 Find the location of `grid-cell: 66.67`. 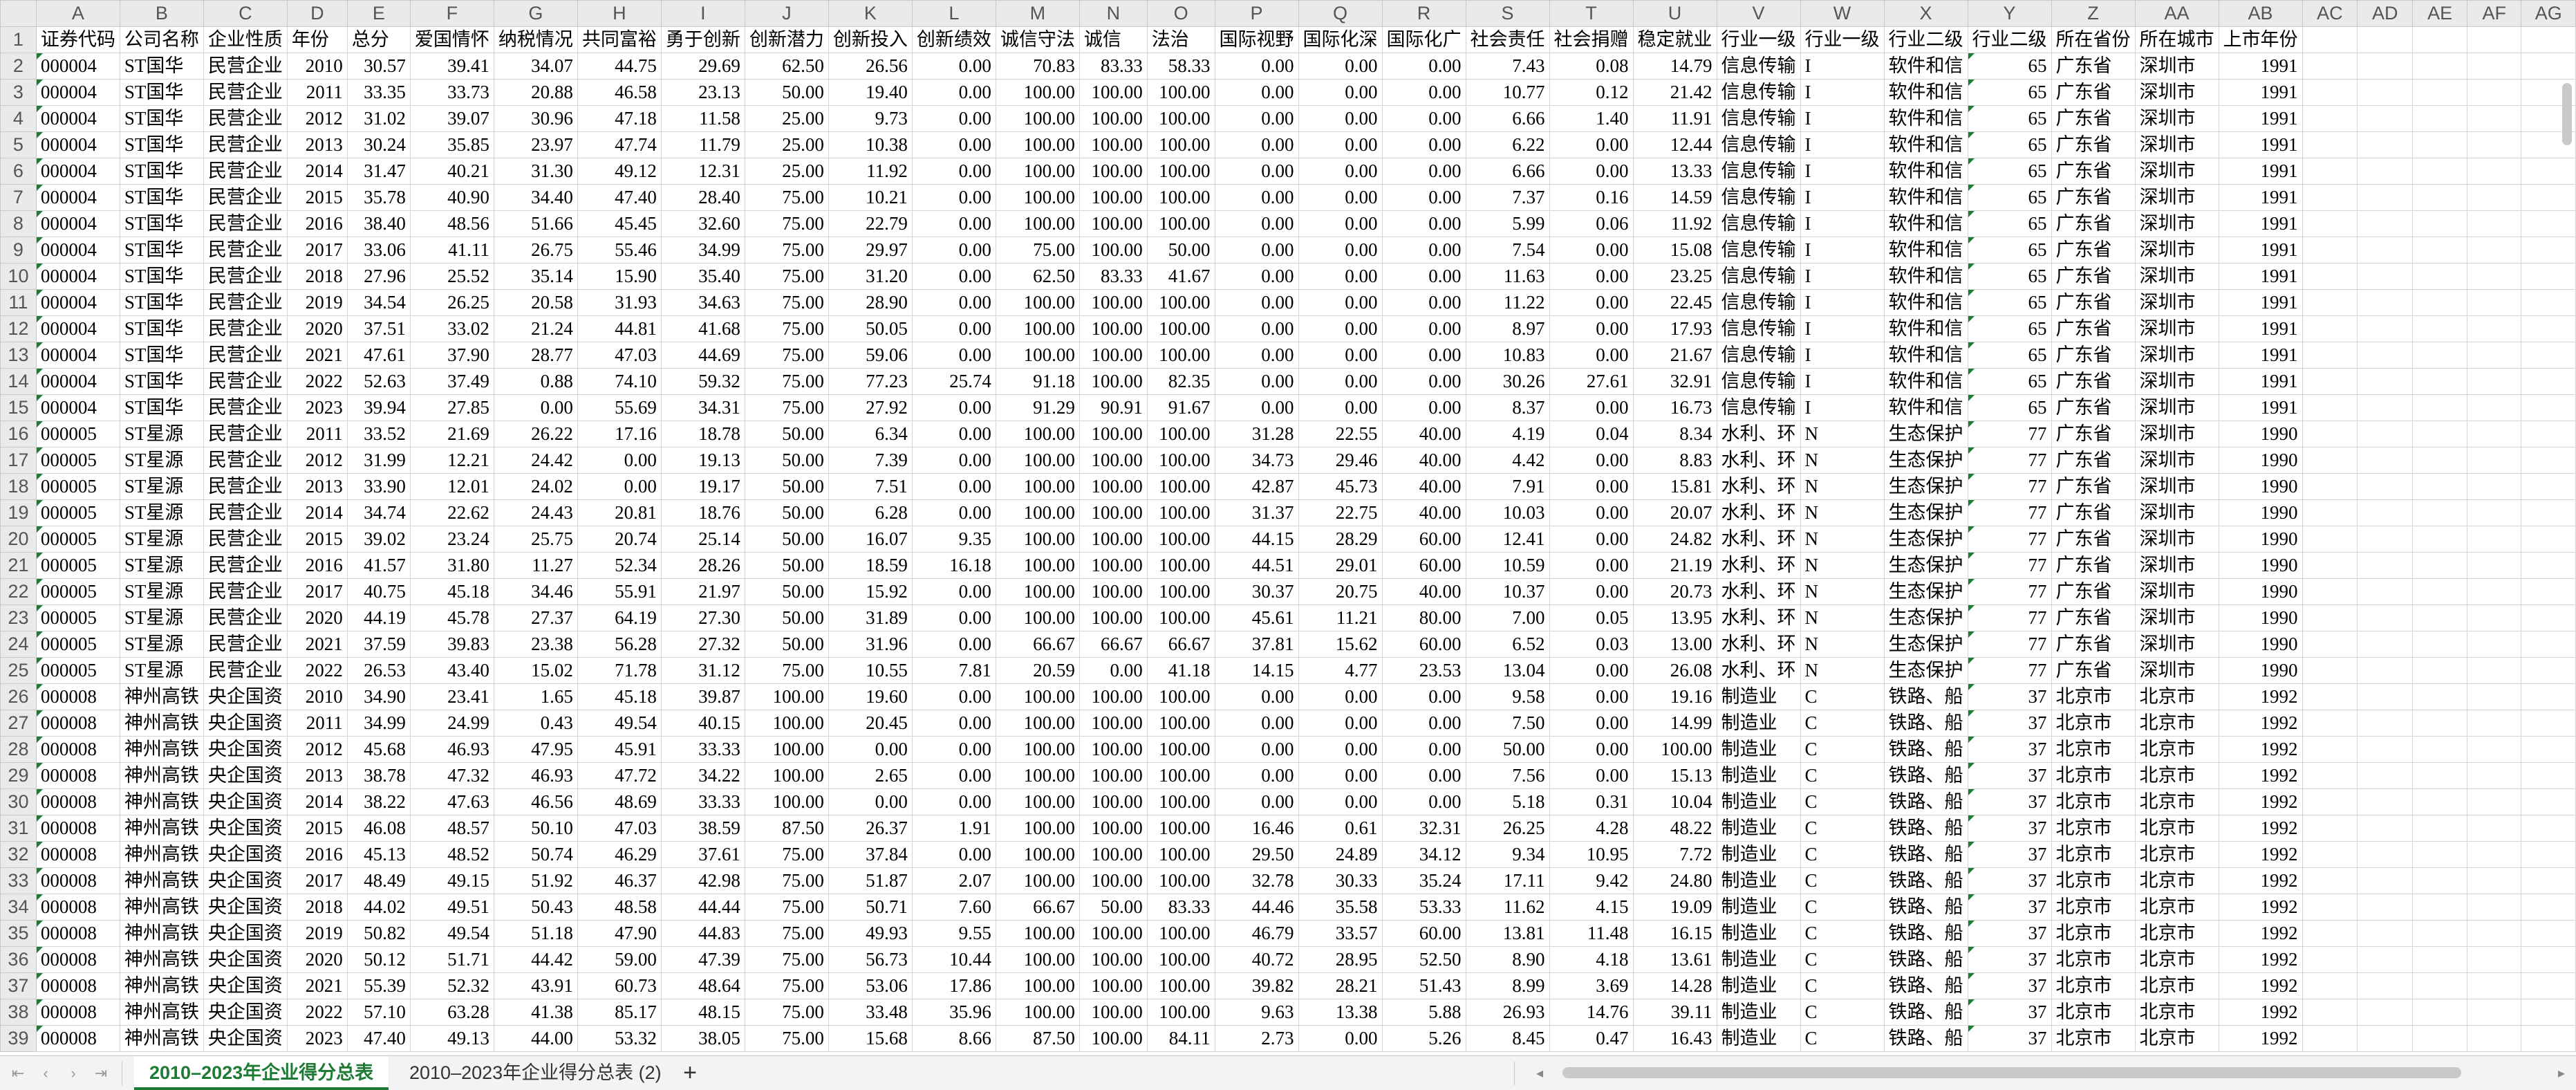

grid-cell: 66.67 is located at coordinates (1113, 644).